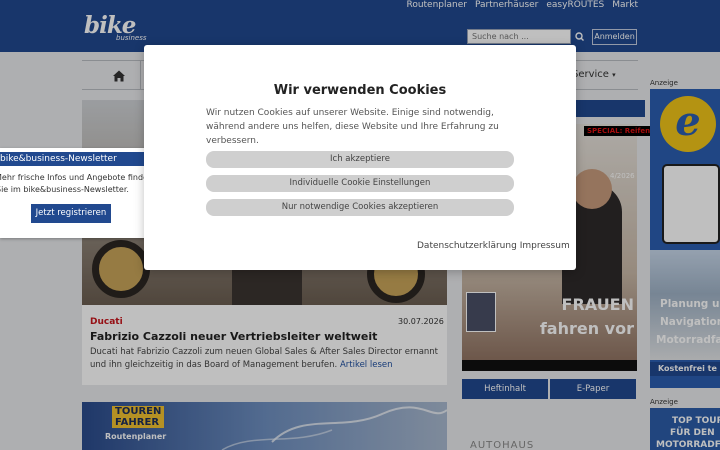 The height and width of the screenshot is (450, 720). I want to click on cookie-dialog-title: Wir verwenden Cookies, so click(360, 90).